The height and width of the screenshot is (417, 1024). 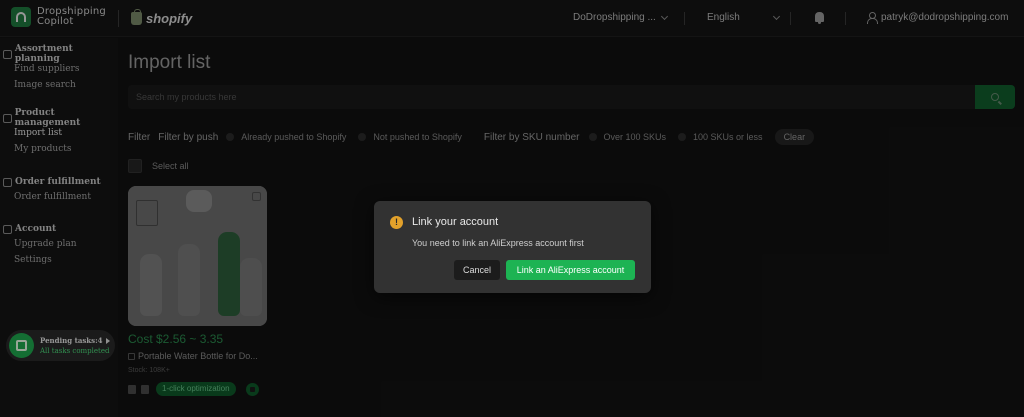 What do you see at coordinates (136, 17) in the screenshot?
I see `shopify-bag-icon` at bounding box center [136, 17].